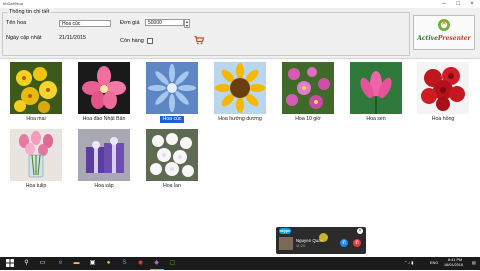 The height and width of the screenshot is (271, 480). I want to click on flower-image-hoa-sap, so click(104, 155).